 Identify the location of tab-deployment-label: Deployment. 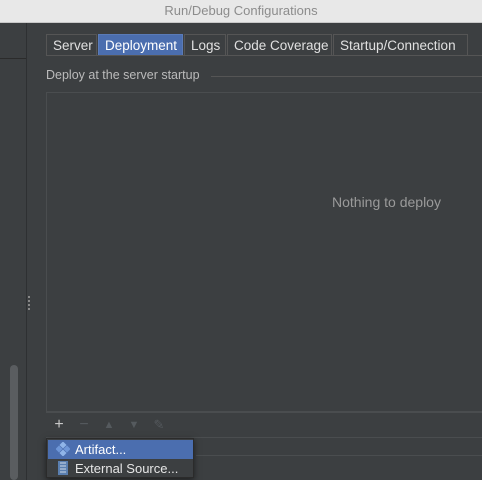
(141, 45).